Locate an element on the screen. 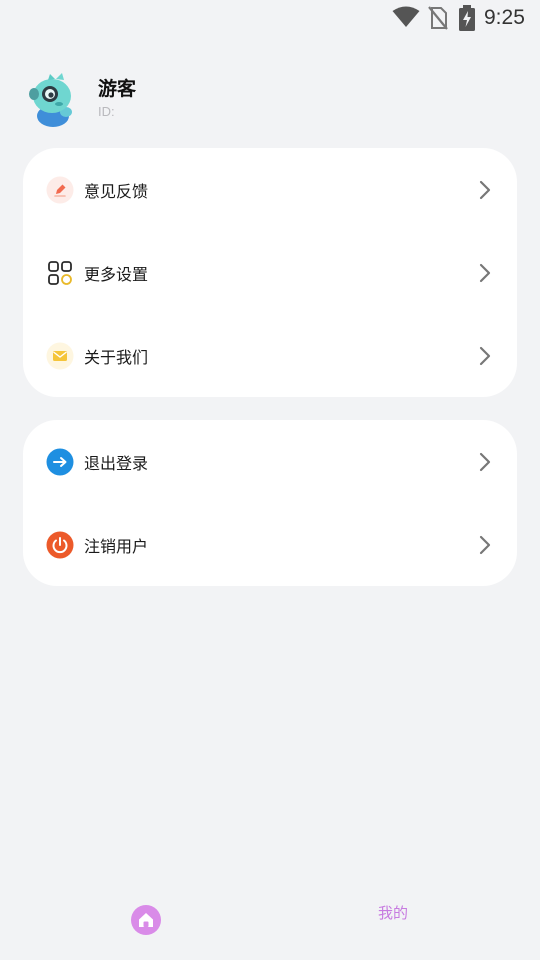 Image resolution: width=540 pixels, height=960 pixels. status-time: 9:25 is located at coordinates (504, 17).